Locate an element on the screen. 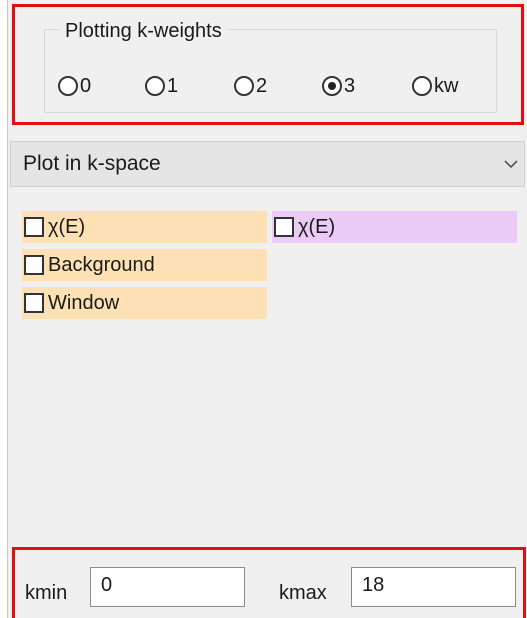 The width and height of the screenshot is (527, 618). kweight-radio-3: 3 is located at coordinates (338, 86).